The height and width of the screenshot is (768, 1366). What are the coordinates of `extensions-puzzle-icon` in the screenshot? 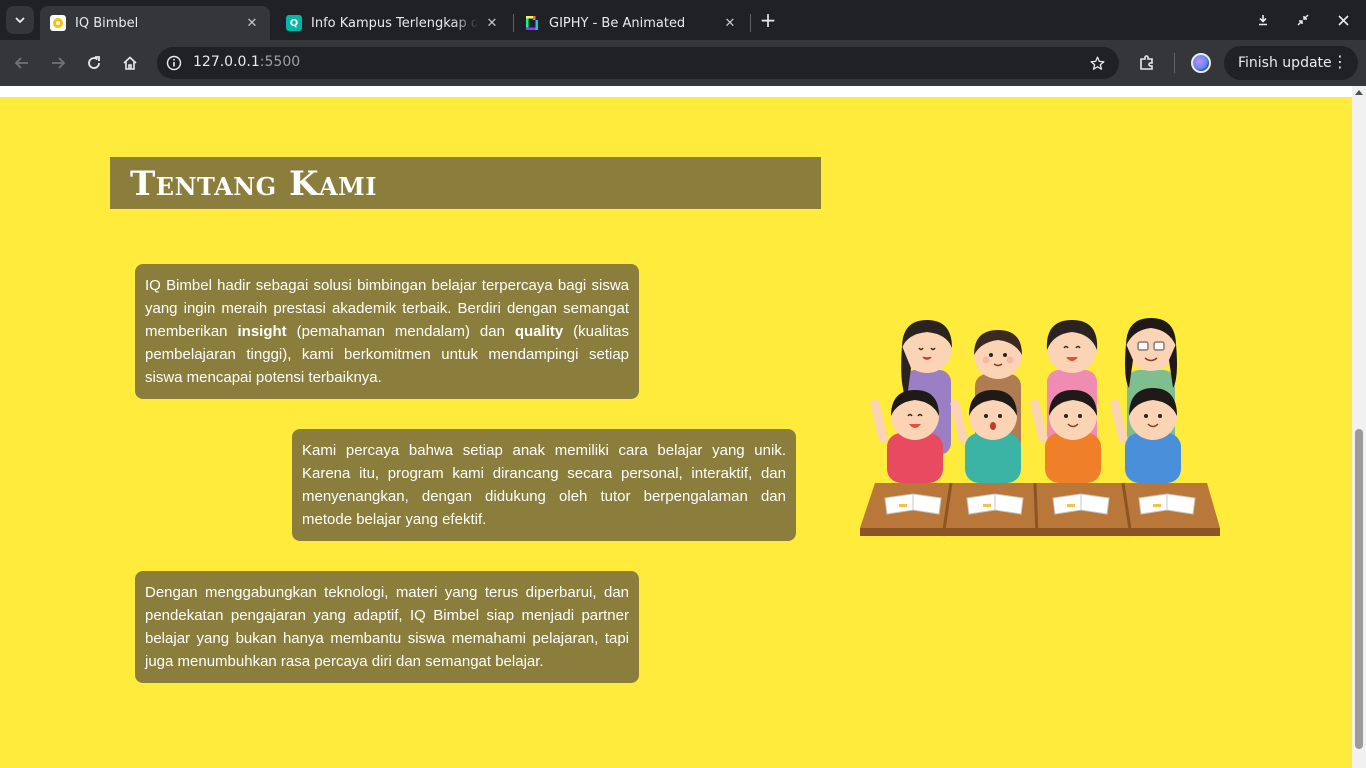 It's located at (1147, 63).